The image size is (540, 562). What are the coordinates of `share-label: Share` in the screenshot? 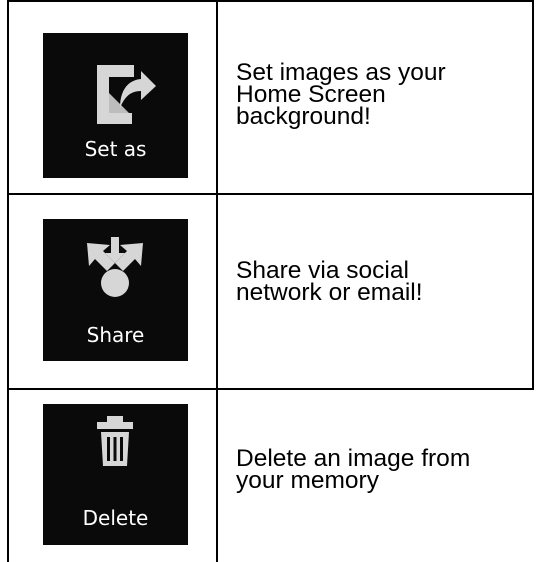 It's located at (115, 335).